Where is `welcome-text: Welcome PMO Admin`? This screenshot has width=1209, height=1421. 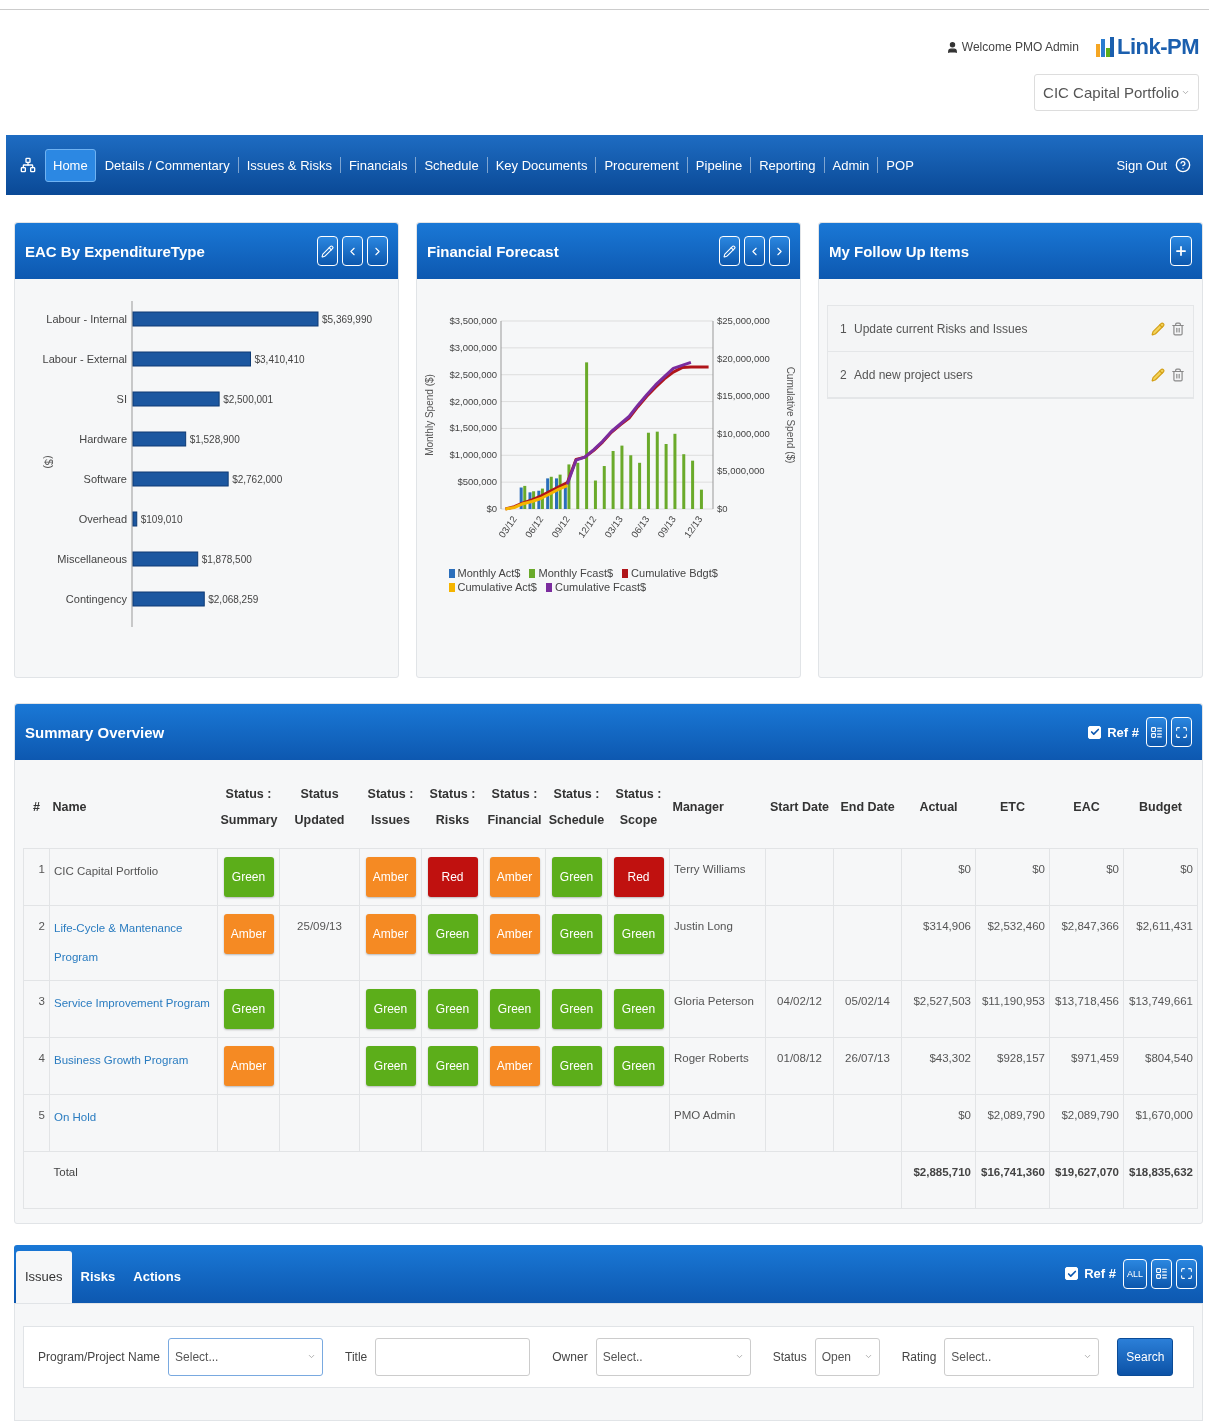
welcome-text: Welcome PMO Admin is located at coordinates (1012, 47).